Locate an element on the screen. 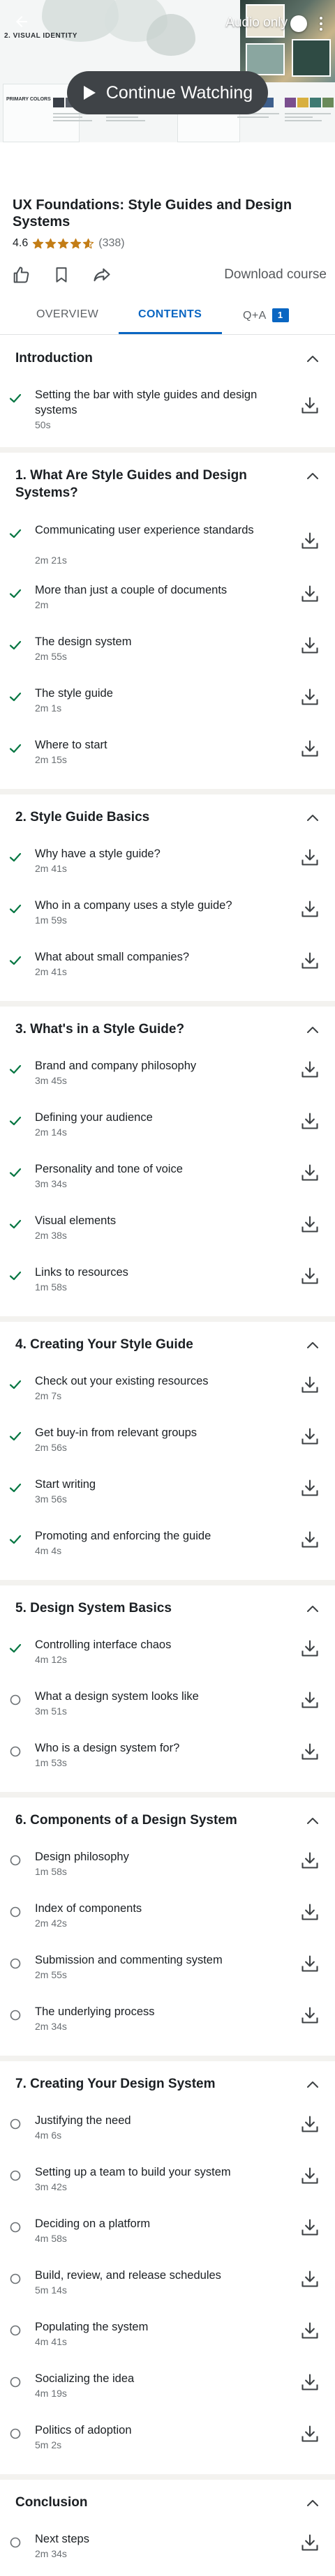 This screenshot has width=335, height=2576. lesson-row: The underlying process 2m 34s is located at coordinates (167, 2027).